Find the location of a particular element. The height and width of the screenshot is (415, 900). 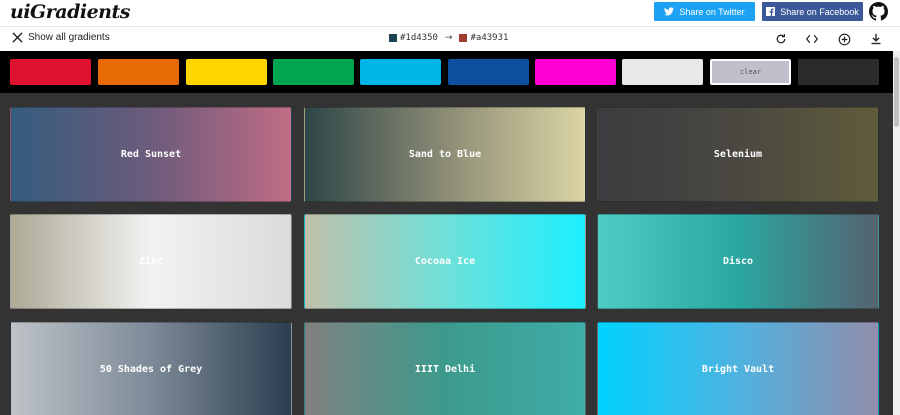

toolbar: Show all gradients #1d4350 → #a43931 is located at coordinates (450, 39).